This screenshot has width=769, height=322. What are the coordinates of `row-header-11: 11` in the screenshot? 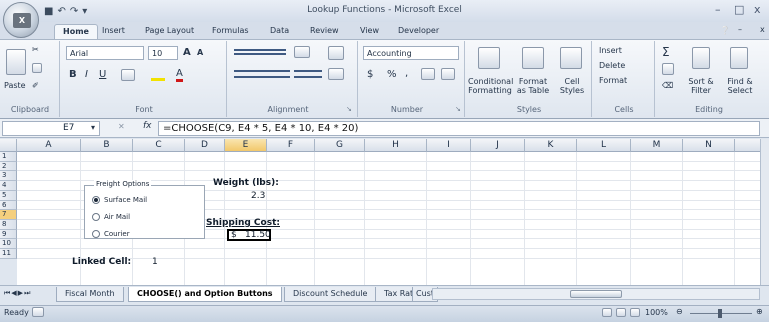 It's located at (8, 254).